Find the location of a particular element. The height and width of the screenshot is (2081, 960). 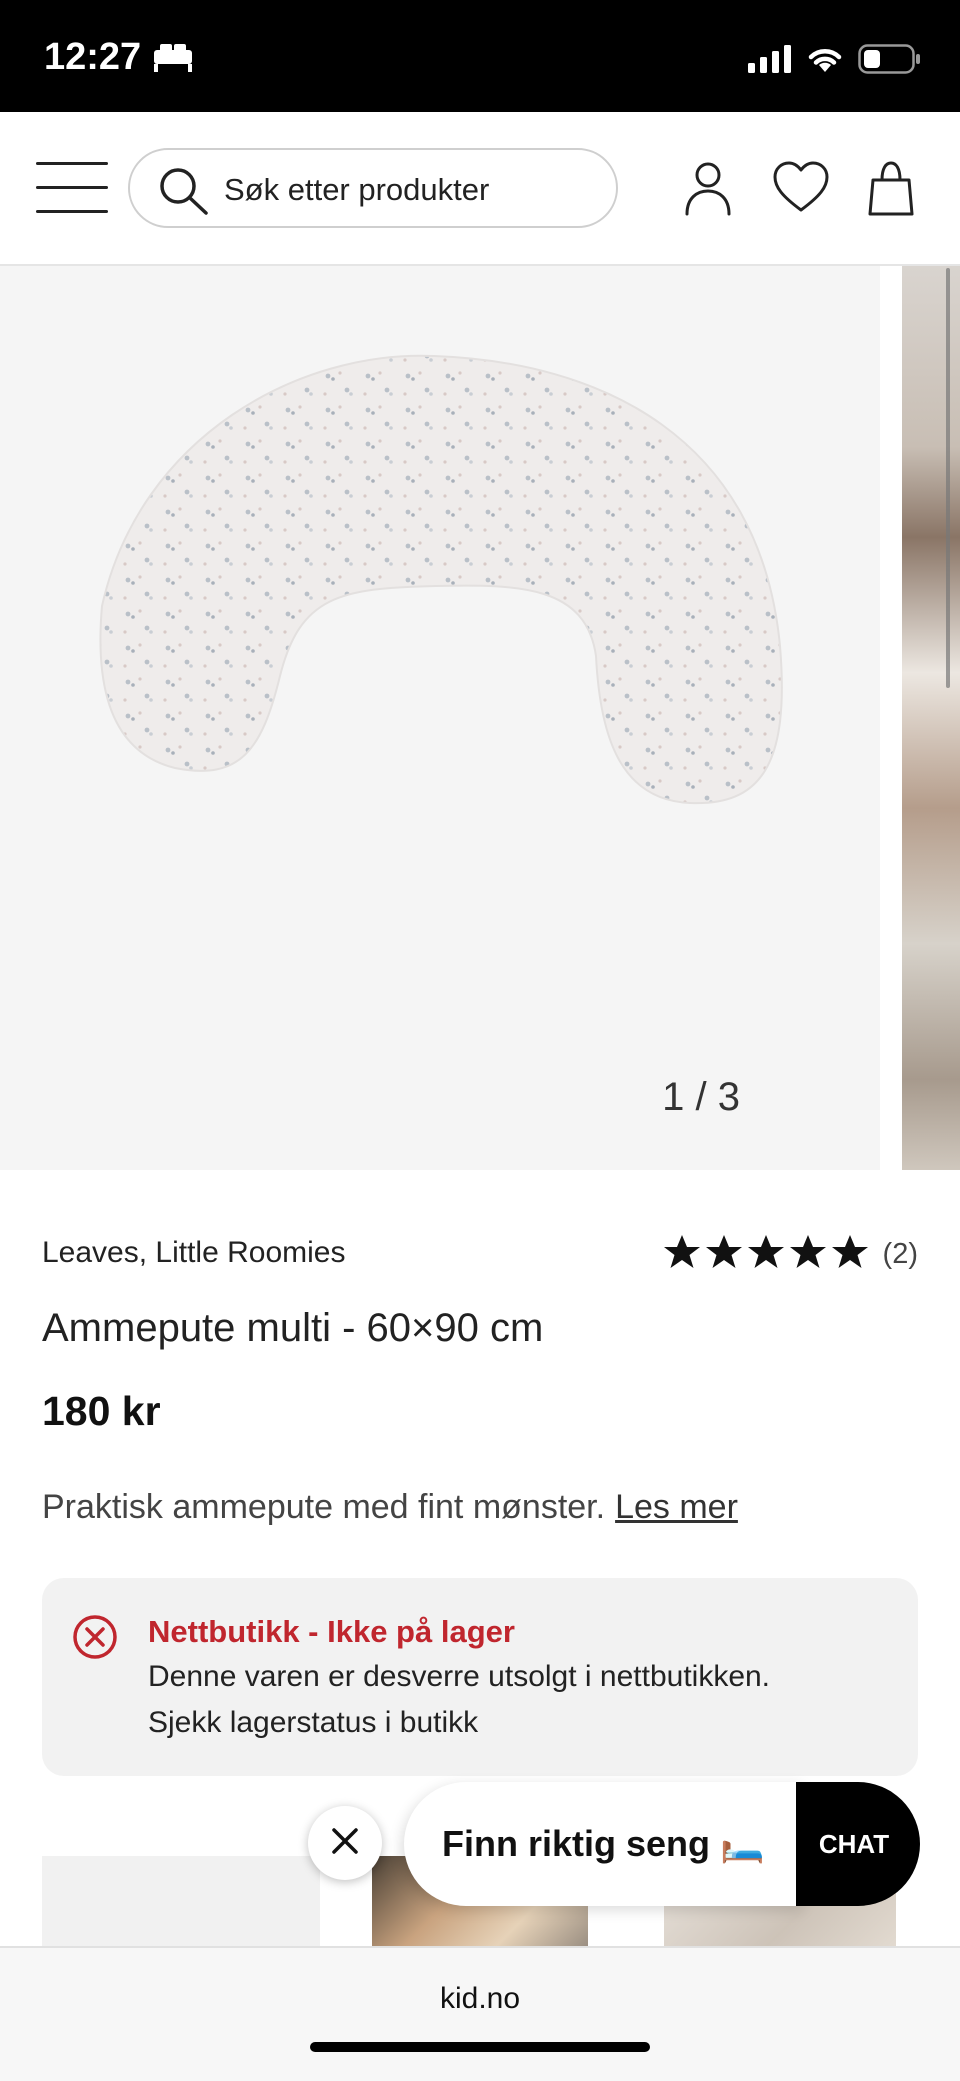

chat-button: CHAT is located at coordinates (858, 1844).